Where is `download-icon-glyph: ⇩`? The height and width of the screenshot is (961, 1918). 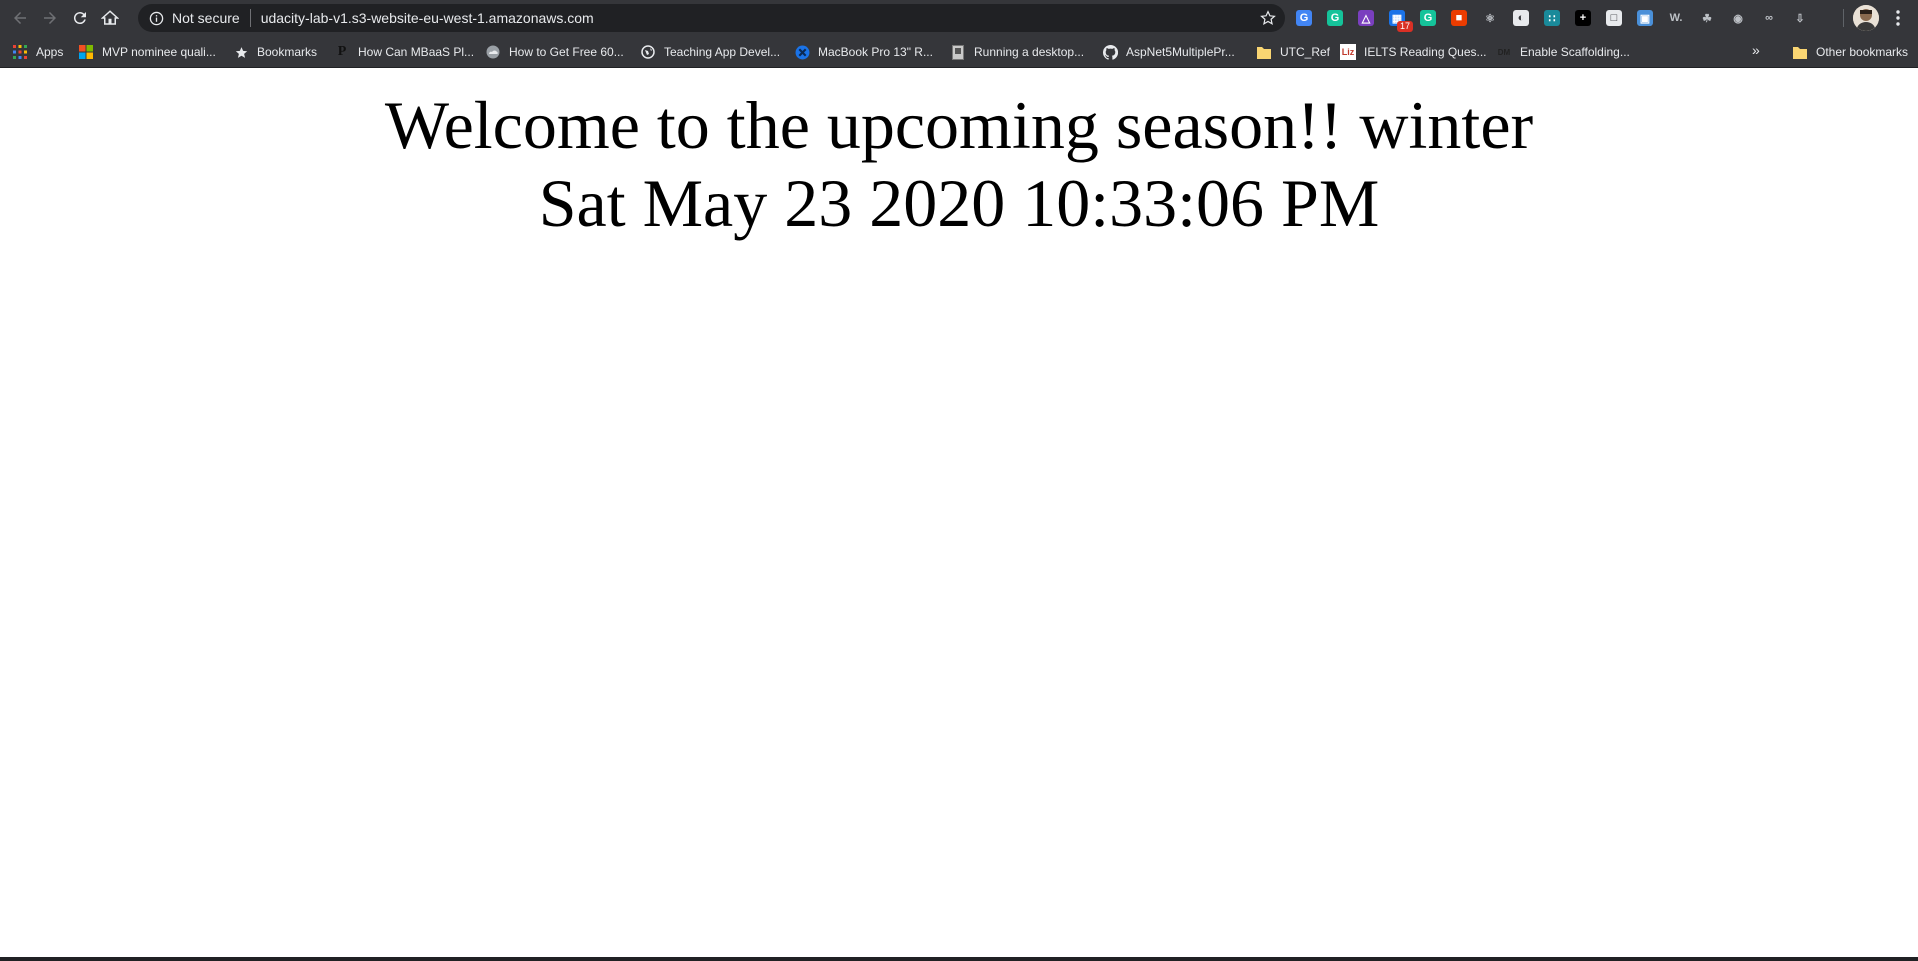 download-icon-glyph: ⇩ is located at coordinates (1800, 18).